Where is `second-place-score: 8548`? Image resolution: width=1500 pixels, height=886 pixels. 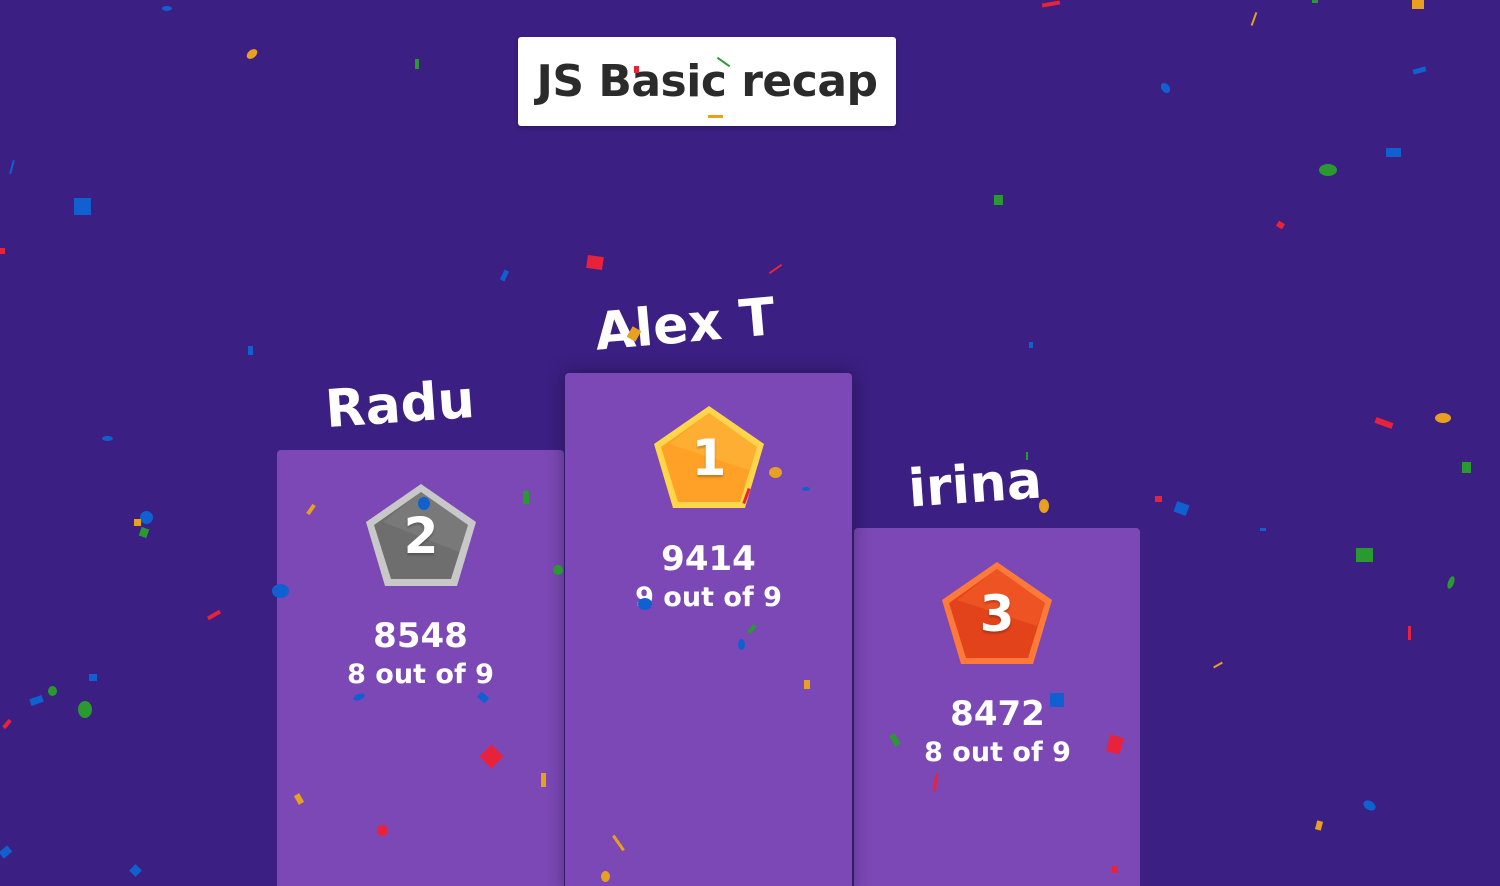
second-place-score: 8548 is located at coordinates (420, 636).